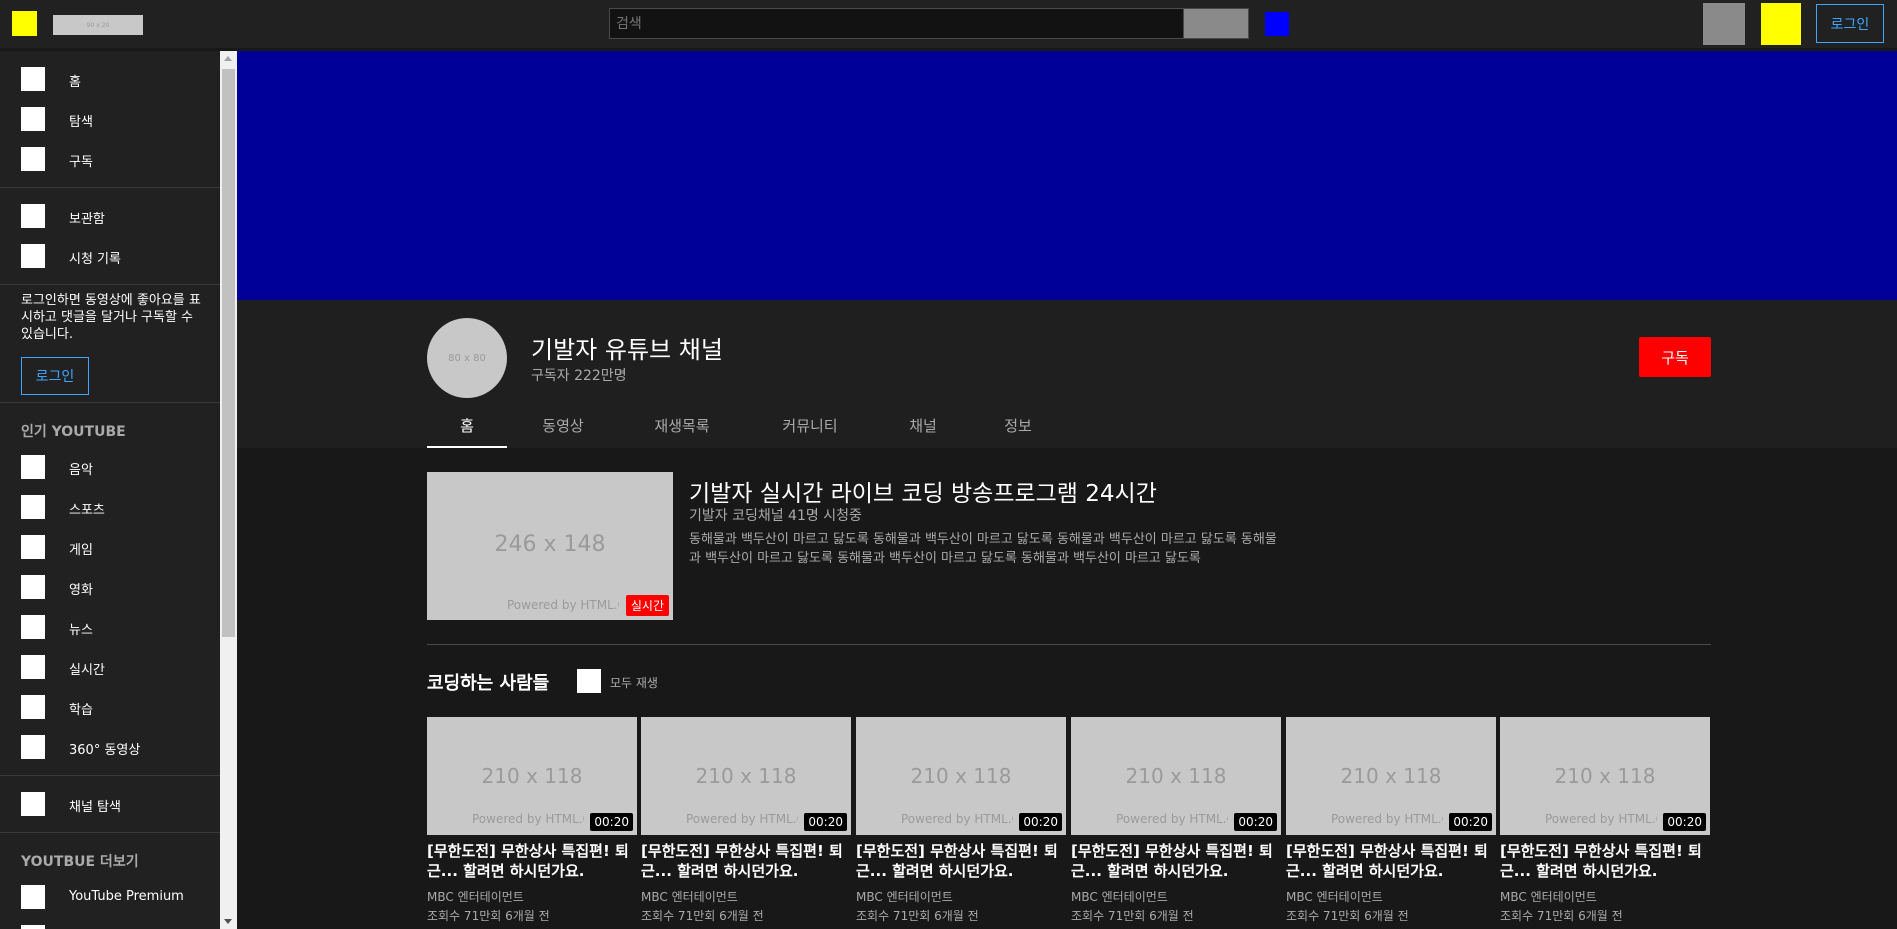 The image size is (1897, 929). I want to click on tab-videos: 동영상, so click(563, 426).